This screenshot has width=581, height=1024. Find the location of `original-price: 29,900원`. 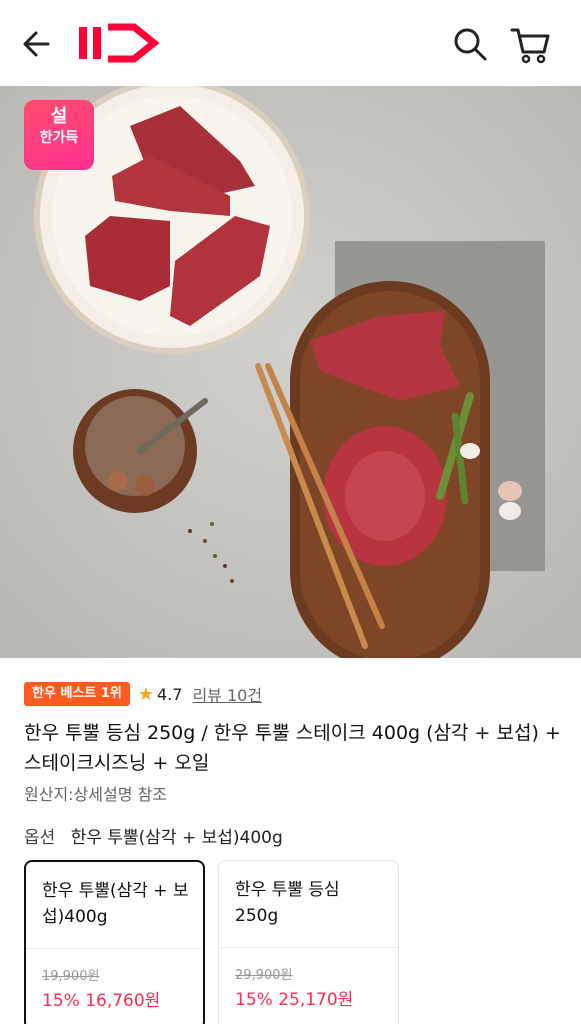

original-price: 29,900원 is located at coordinates (264, 975).